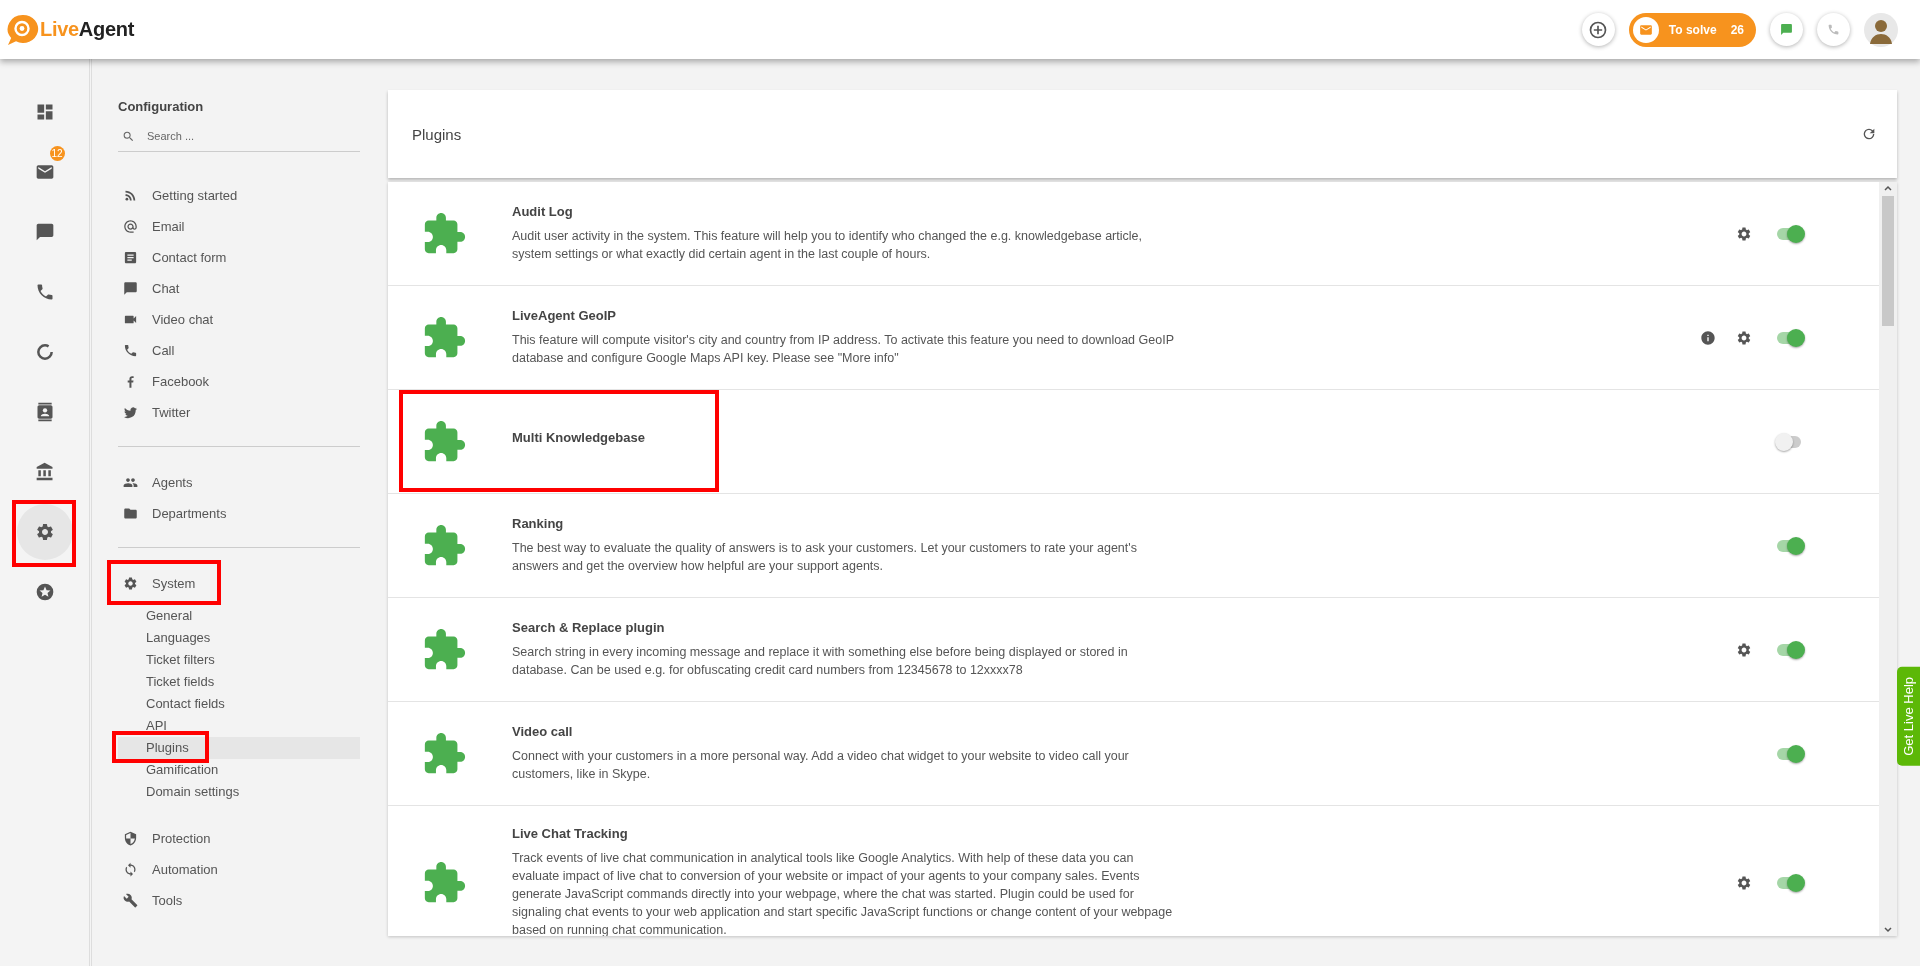  I want to click on plugin-description: Connect with your customers in a more personal way. Add a video chat widget to your website to video call your customers, like in Skype., so click(821, 765).